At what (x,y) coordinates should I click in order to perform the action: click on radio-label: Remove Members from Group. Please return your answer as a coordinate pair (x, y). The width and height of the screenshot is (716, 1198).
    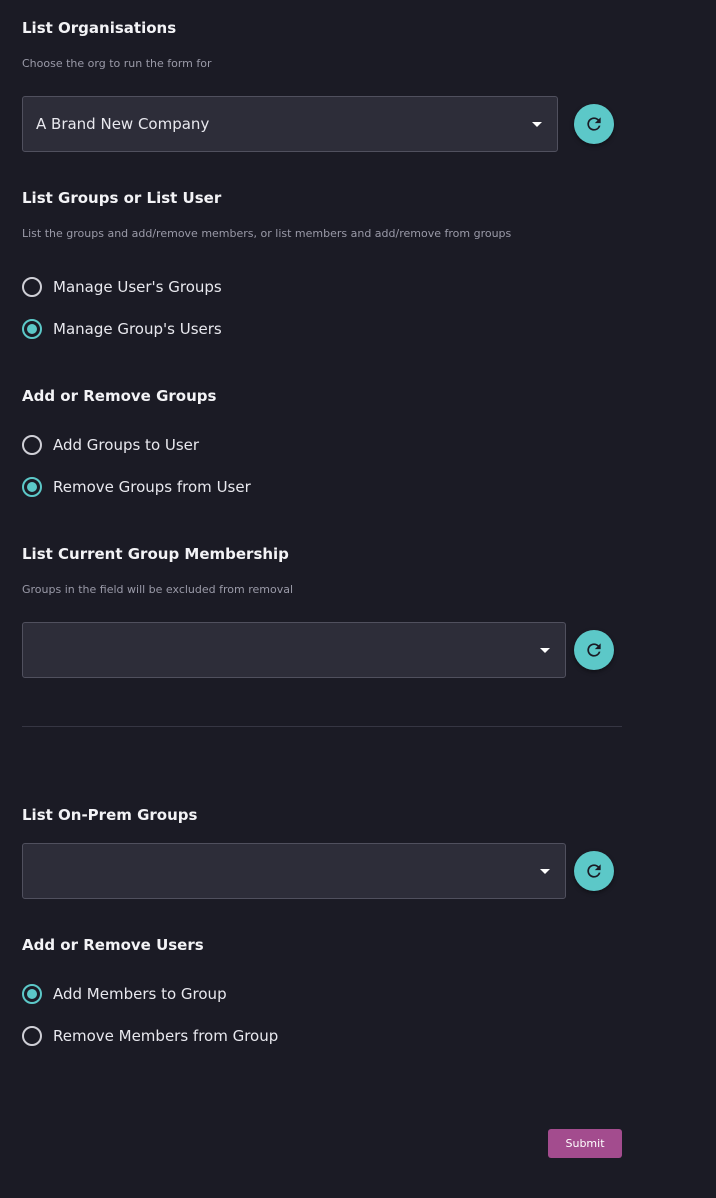
    Looking at the image, I should click on (166, 1036).